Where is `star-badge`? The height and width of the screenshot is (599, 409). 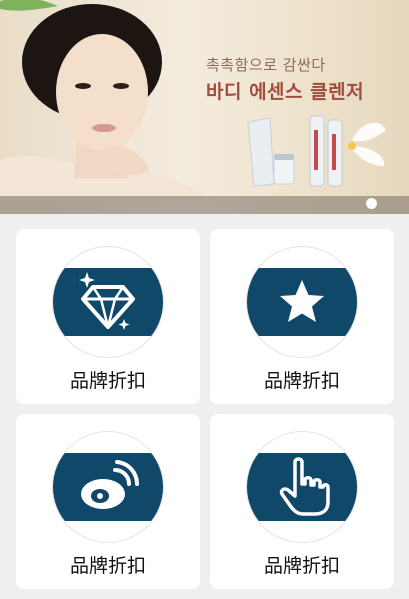 star-badge is located at coordinates (302, 302).